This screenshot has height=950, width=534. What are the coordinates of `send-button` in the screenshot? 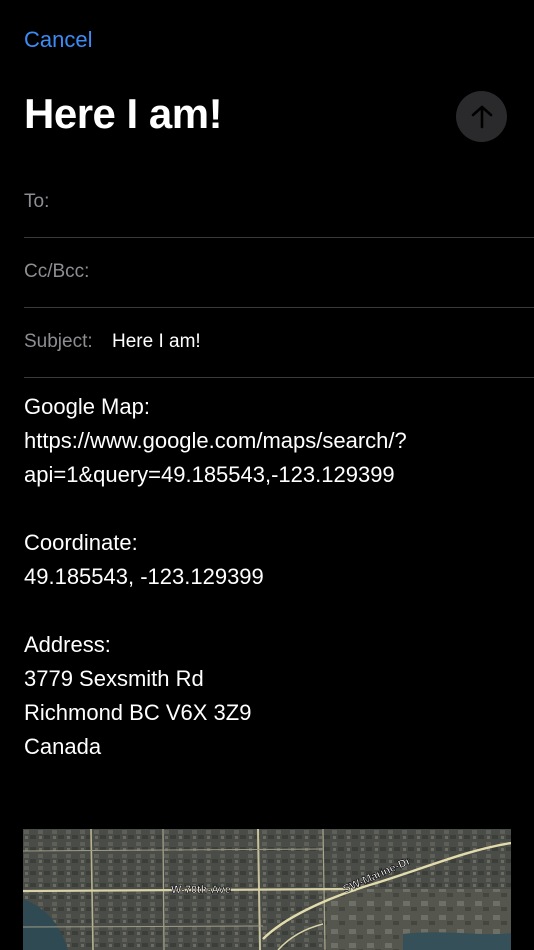 It's located at (481, 116).